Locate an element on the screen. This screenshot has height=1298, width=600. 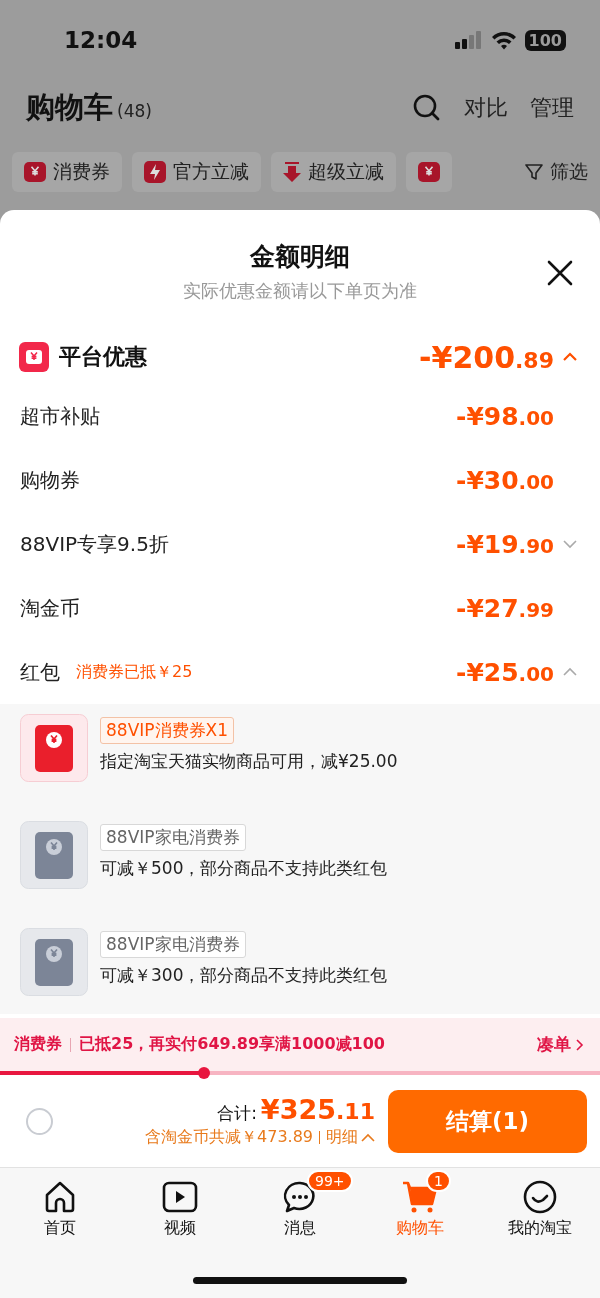
signal-icon is located at coordinates (468, 40).